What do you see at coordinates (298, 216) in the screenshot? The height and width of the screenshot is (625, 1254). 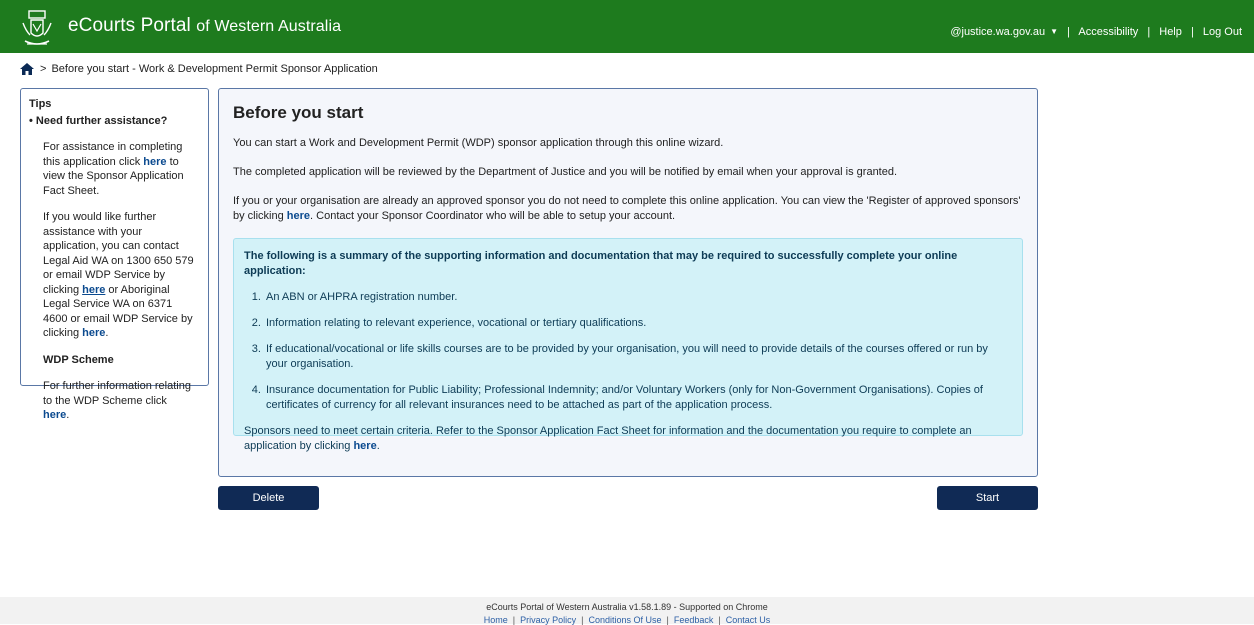 I see `register-link: here` at bounding box center [298, 216].